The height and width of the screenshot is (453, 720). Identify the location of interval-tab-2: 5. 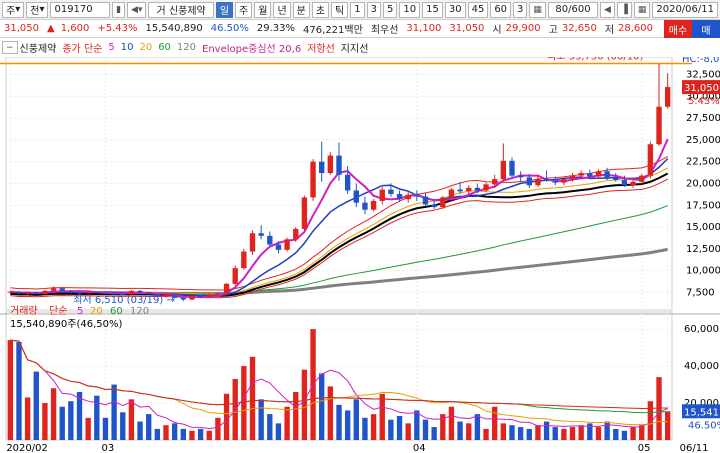
(390, 9).